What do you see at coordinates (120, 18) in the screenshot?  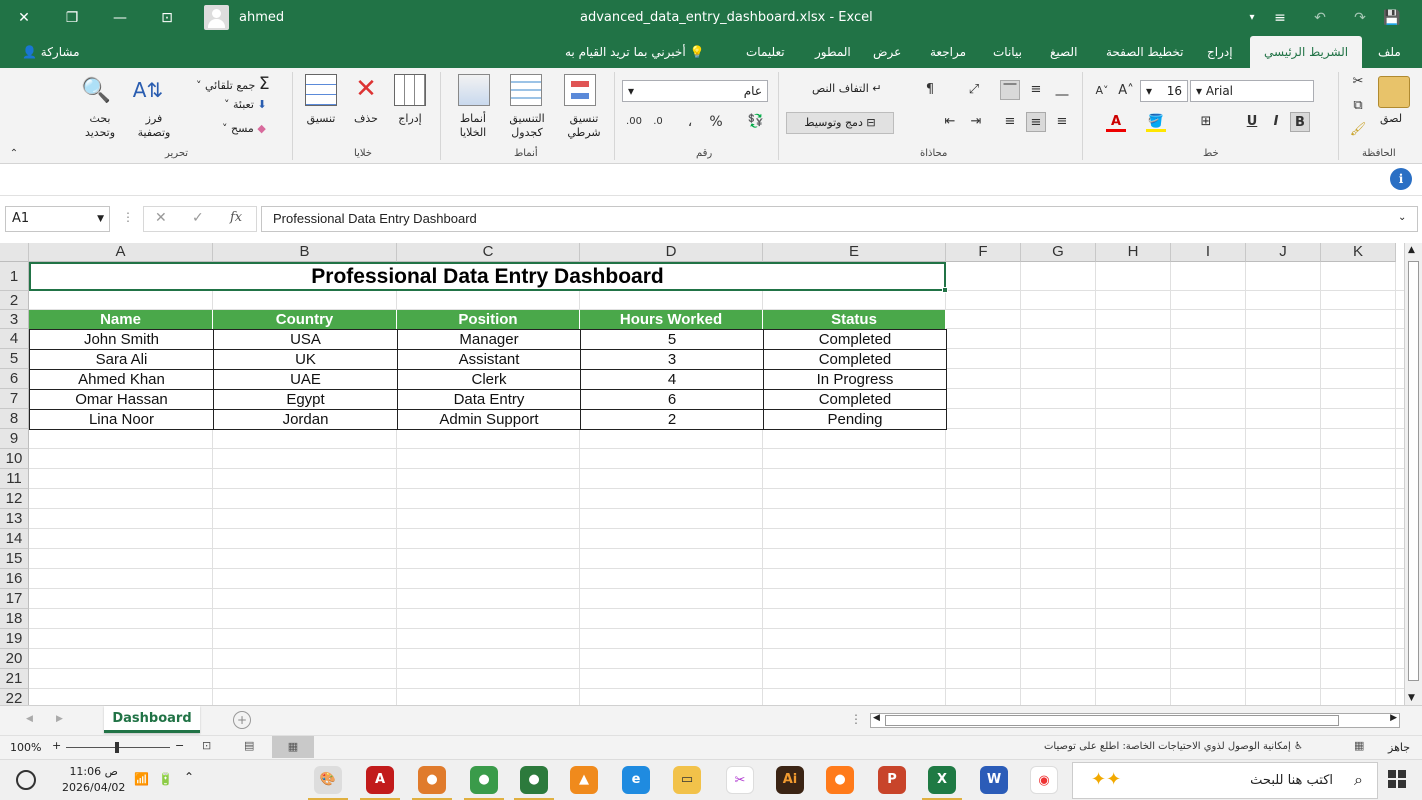 I see `minimize-icon: —` at bounding box center [120, 18].